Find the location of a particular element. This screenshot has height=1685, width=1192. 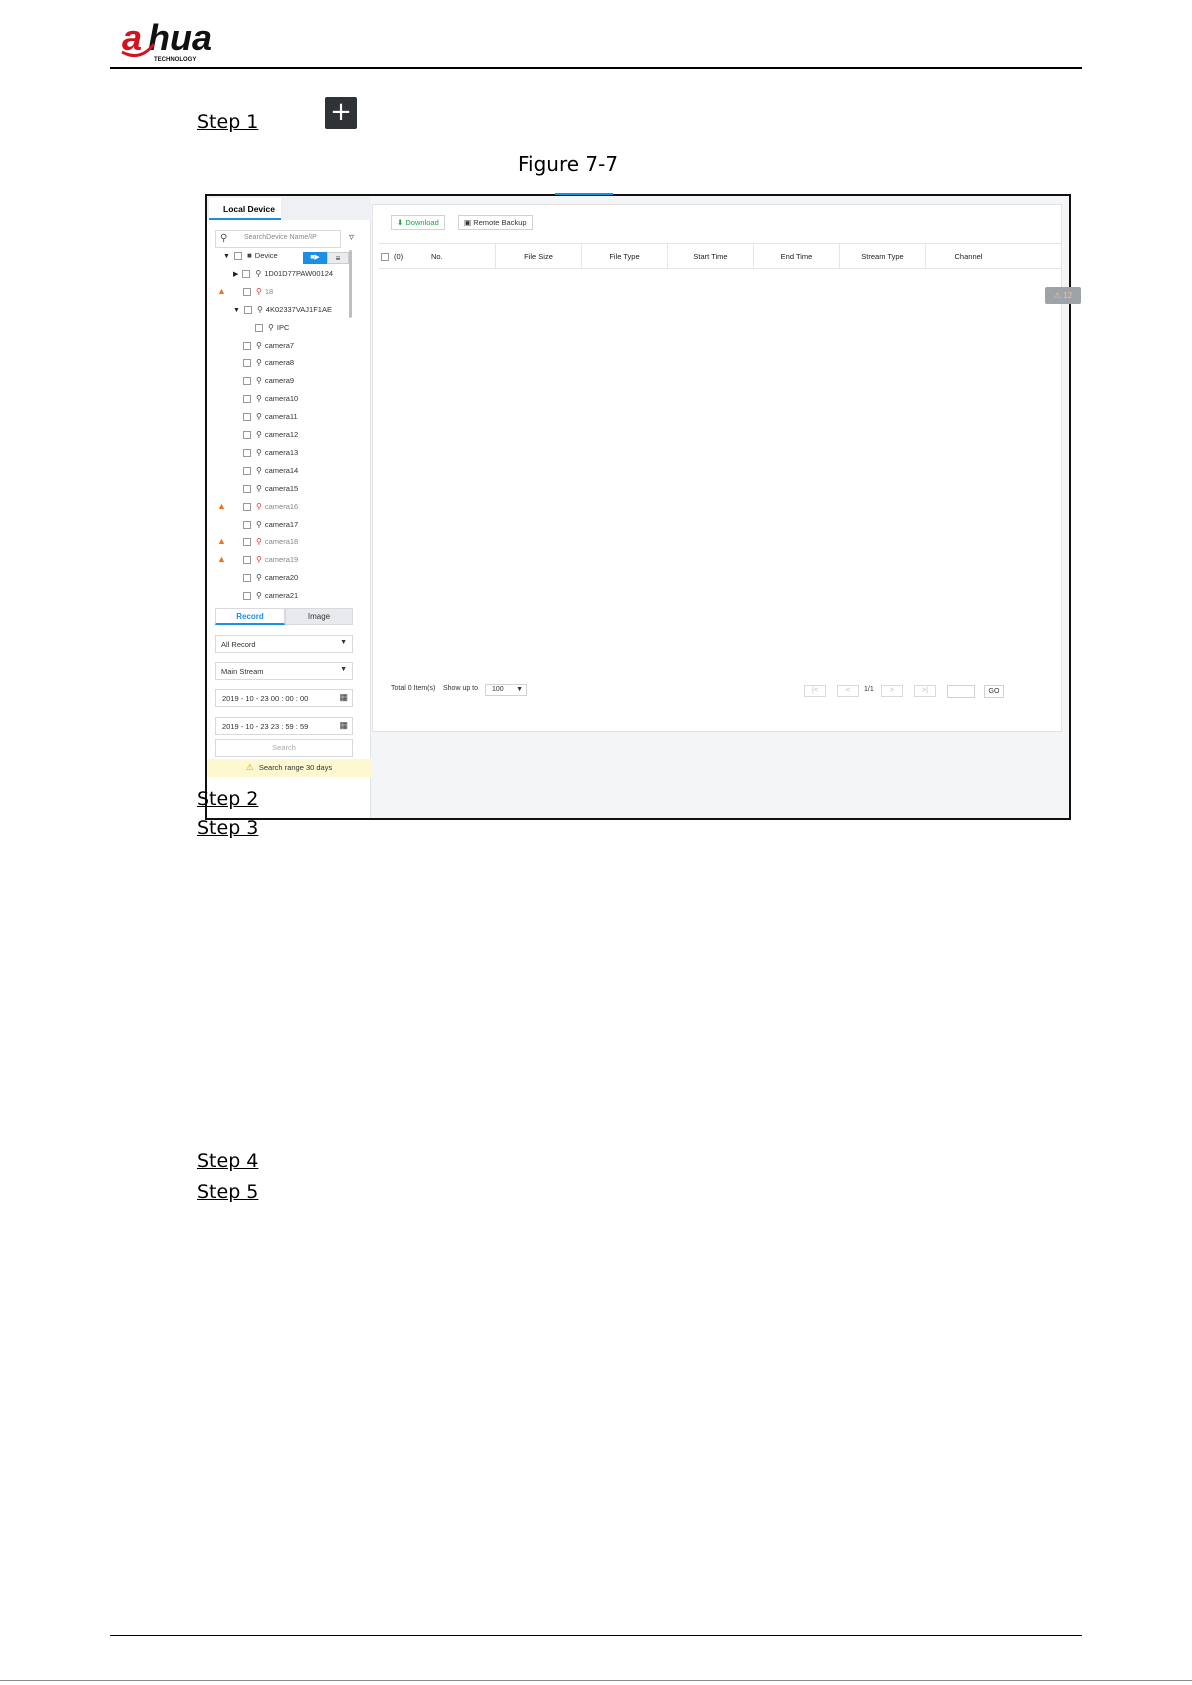

tree-item: ⚲ camera19 is located at coordinates (270, 563).